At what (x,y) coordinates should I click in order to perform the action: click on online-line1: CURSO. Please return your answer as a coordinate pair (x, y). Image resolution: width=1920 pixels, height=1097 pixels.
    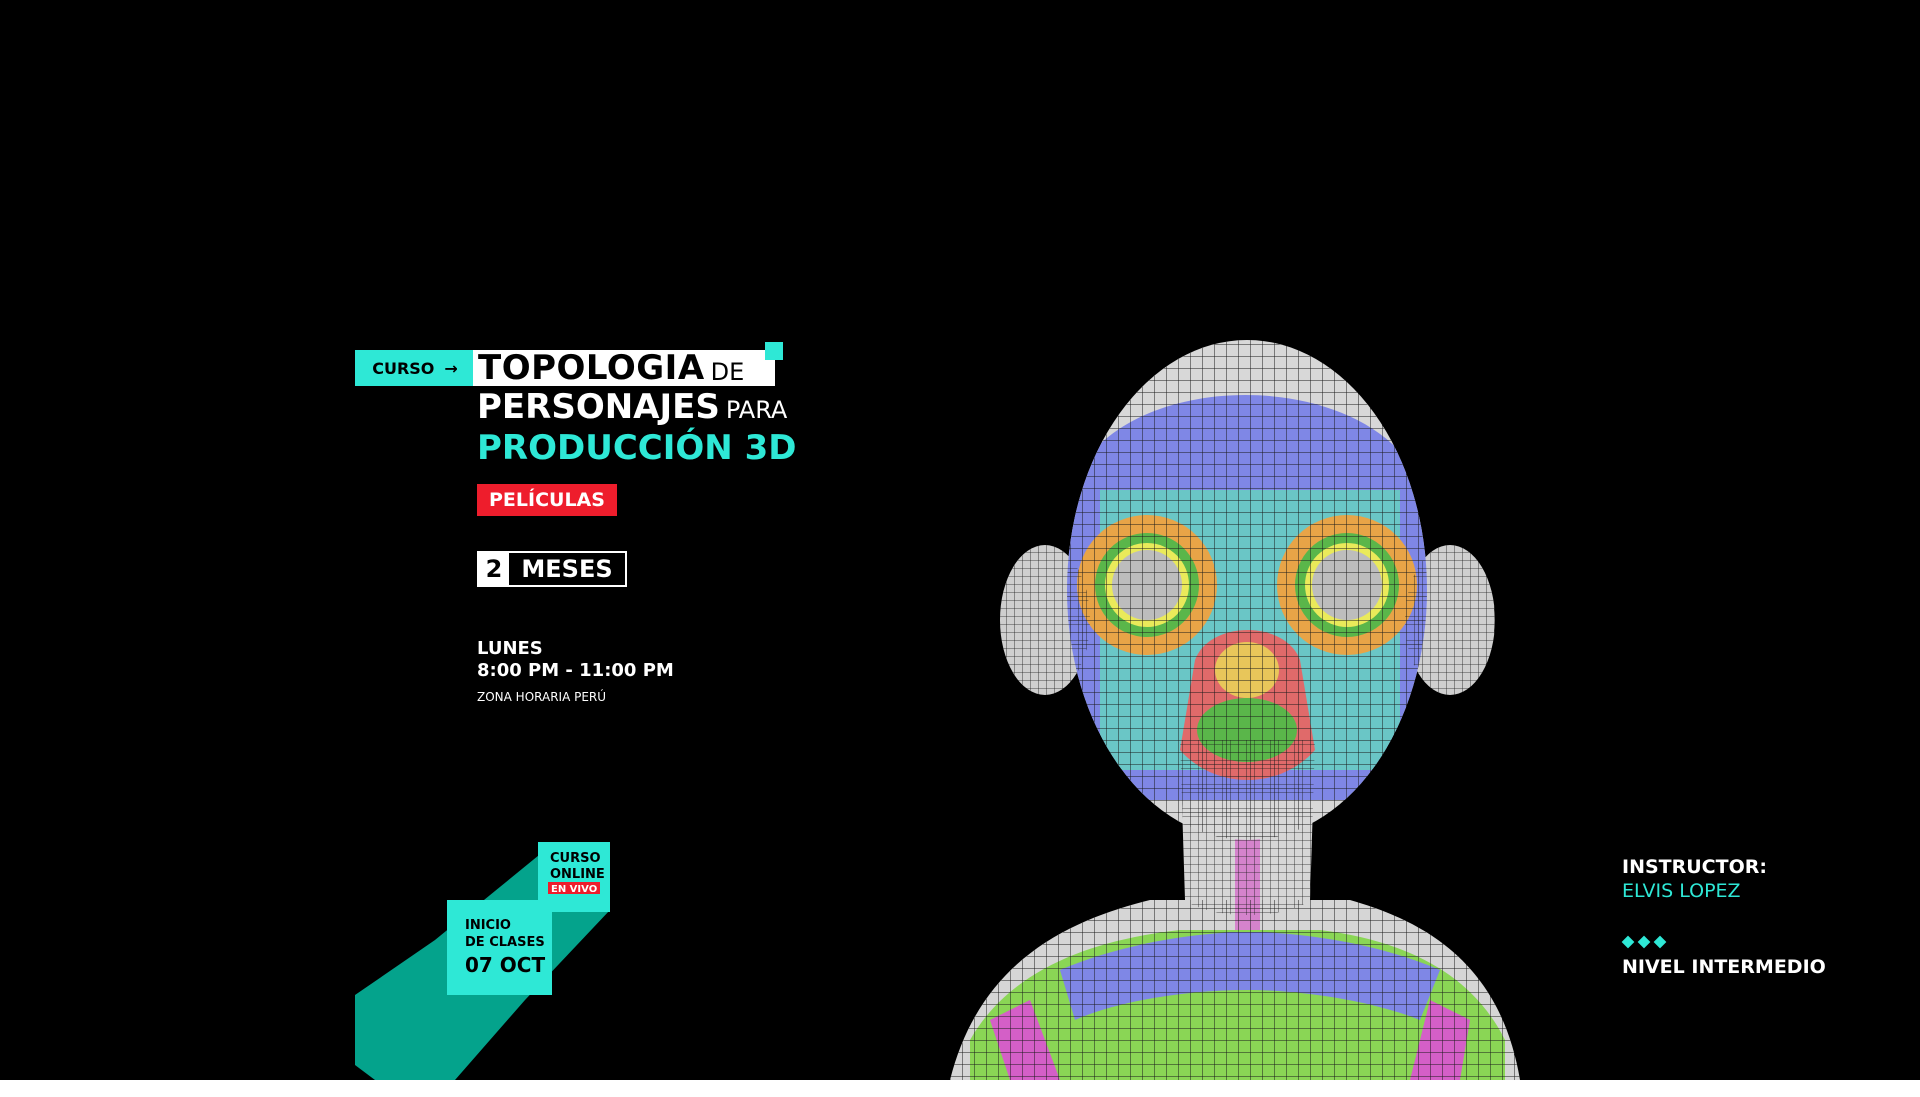
    Looking at the image, I should click on (575, 858).